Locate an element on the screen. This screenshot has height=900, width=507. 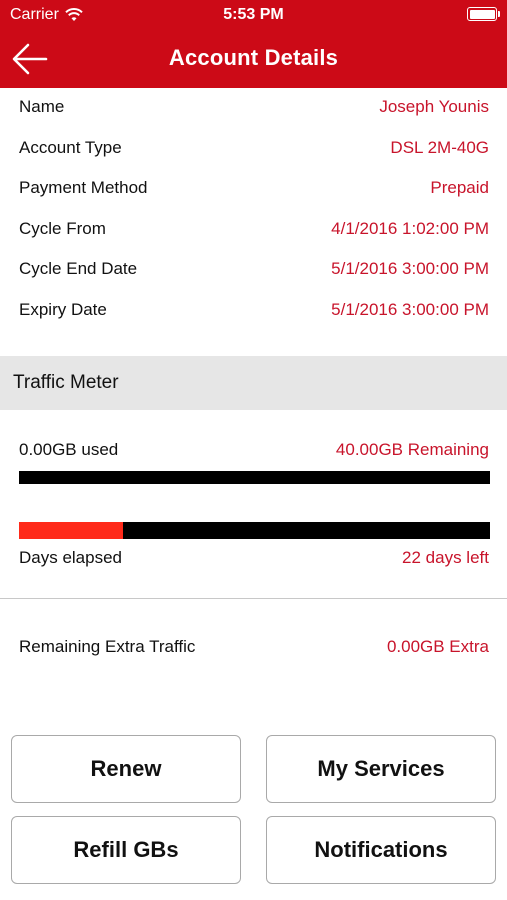
status-bar: Carrier 5:53 PM is located at coordinates (253, 15).